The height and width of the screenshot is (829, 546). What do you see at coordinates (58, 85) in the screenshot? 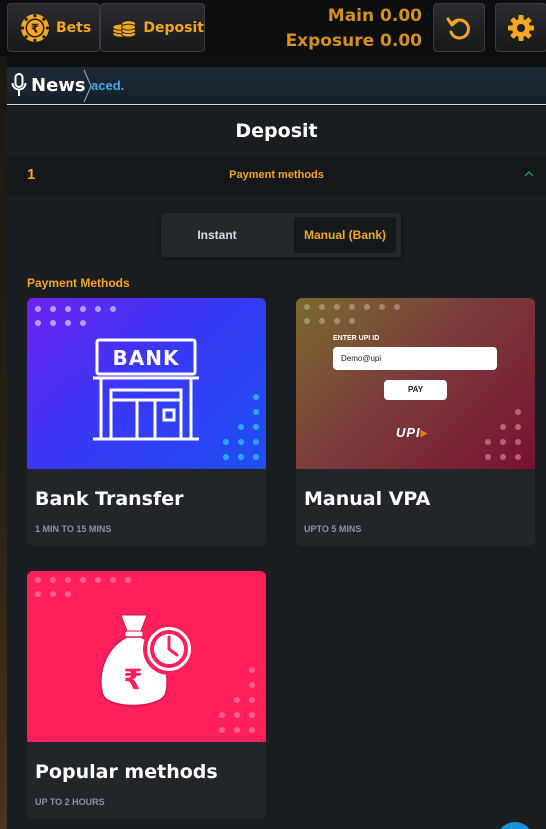
I see `news-label-text: News` at bounding box center [58, 85].